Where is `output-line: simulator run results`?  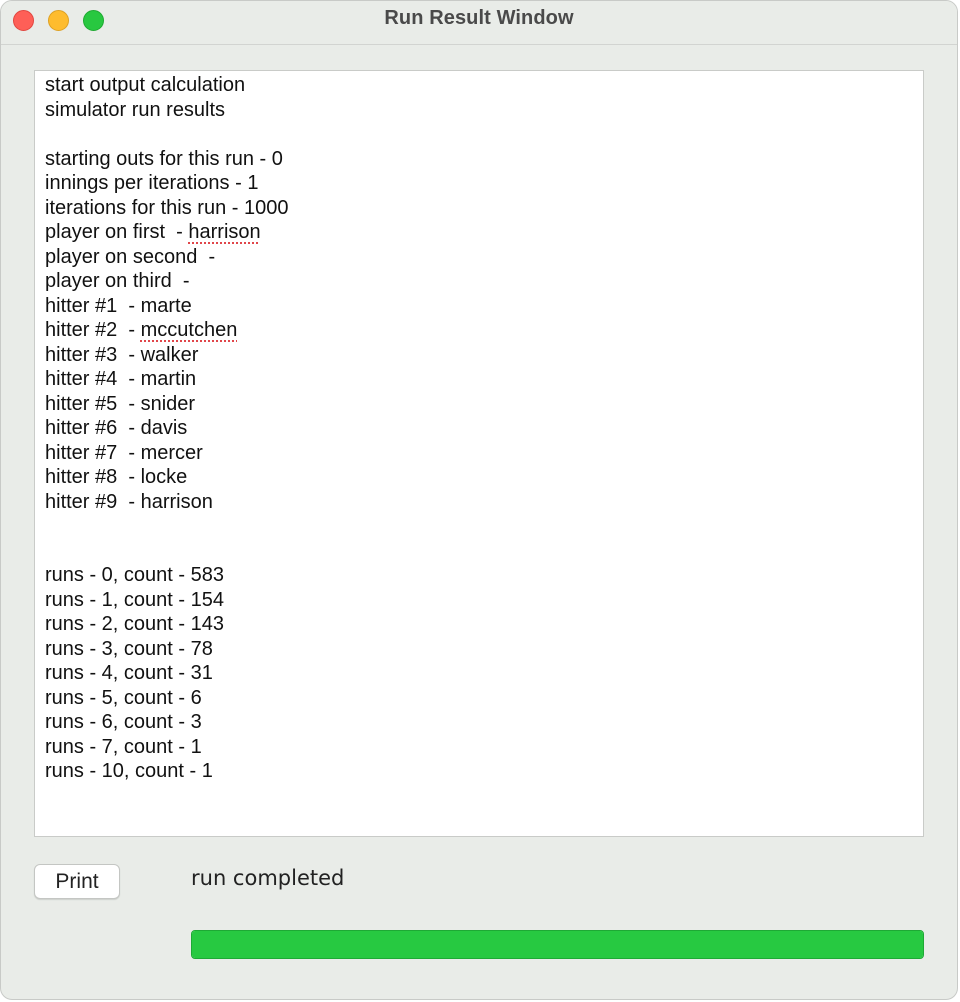
output-line: simulator run results is located at coordinates (135, 109).